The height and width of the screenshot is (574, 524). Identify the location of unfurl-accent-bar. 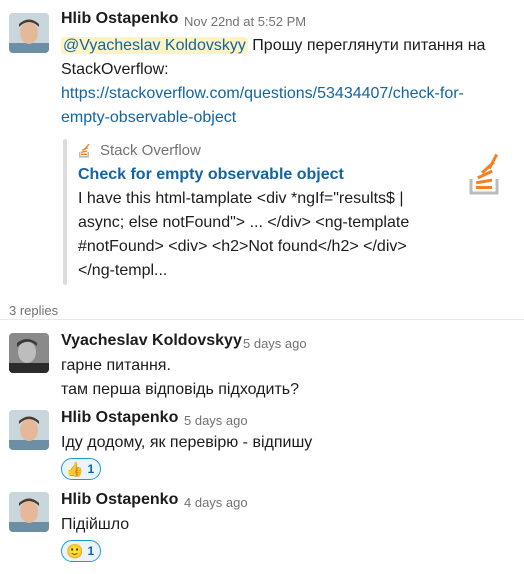
(65, 212).